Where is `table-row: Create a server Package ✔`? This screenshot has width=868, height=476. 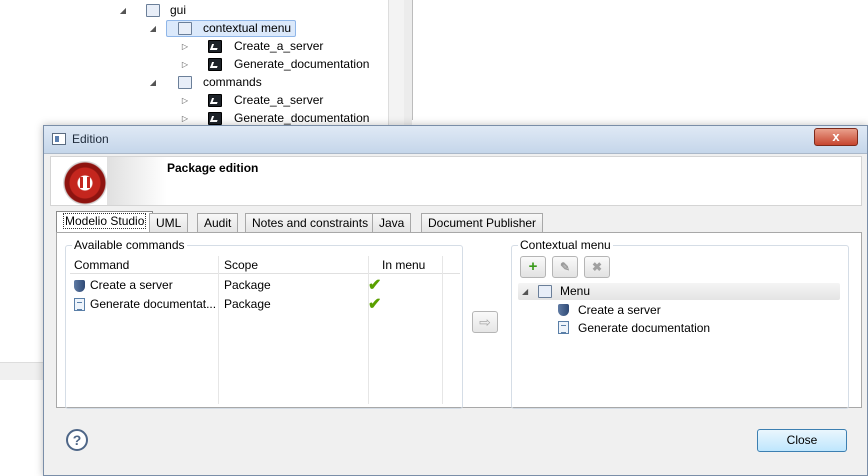 table-row: Create a server Package ✔ is located at coordinates (265, 285).